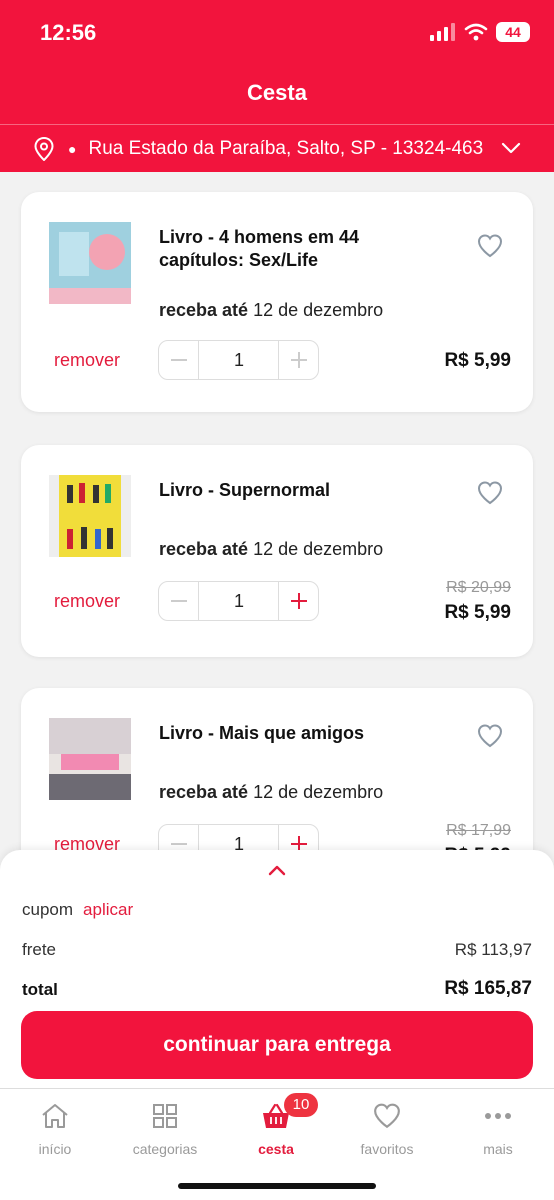 The height and width of the screenshot is (1200, 554). Describe the element at coordinates (277, 910) in the screenshot. I see `coupon-row: cupom aplicar` at that location.